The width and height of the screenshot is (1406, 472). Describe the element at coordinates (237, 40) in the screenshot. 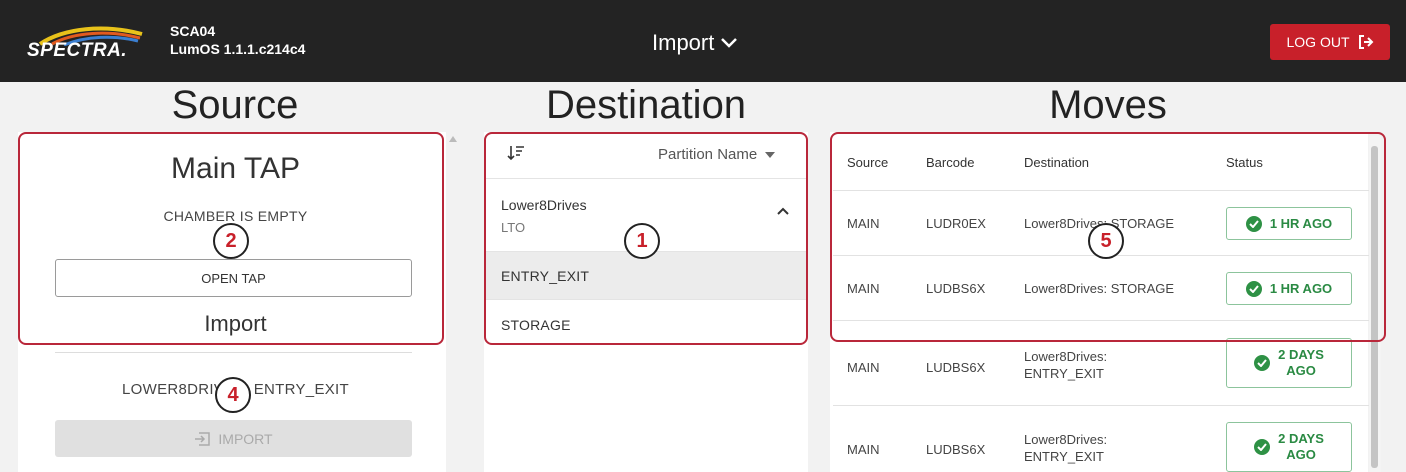

I see `system-info: SCA04 LumOS 1.1.1.c214c4` at that location.